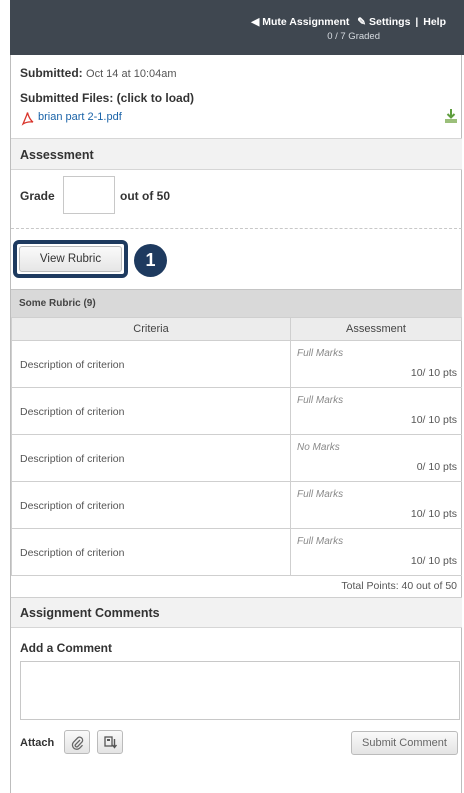 This screenshot has height=793, width=464. What do you see at coordinates (57, 155) in the screenshot?
I see `assessment-title: Assessment` at bounding box center [57, 155].